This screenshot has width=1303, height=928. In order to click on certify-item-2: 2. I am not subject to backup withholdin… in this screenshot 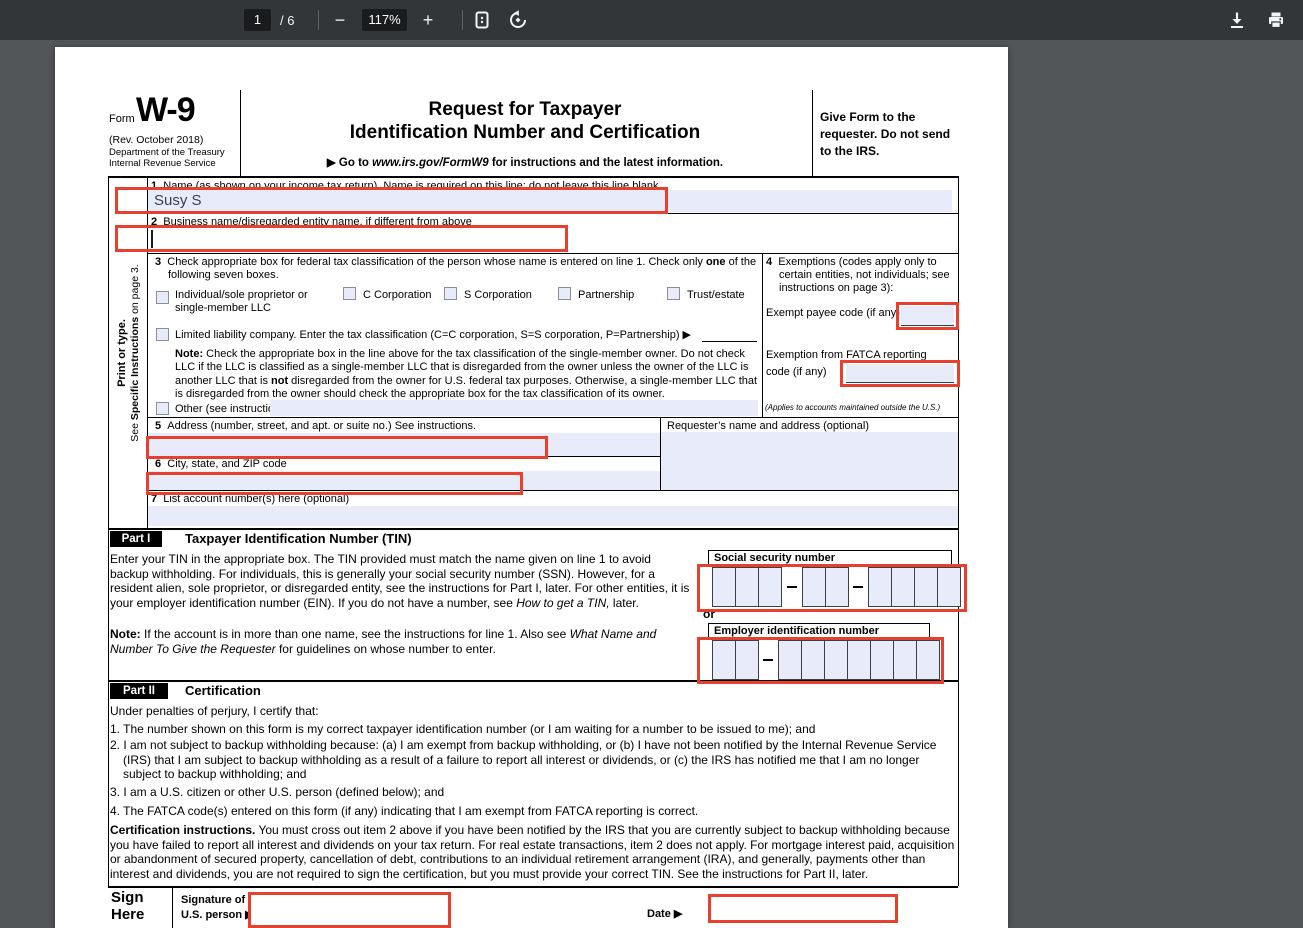, I will do `click(523, 759)`.